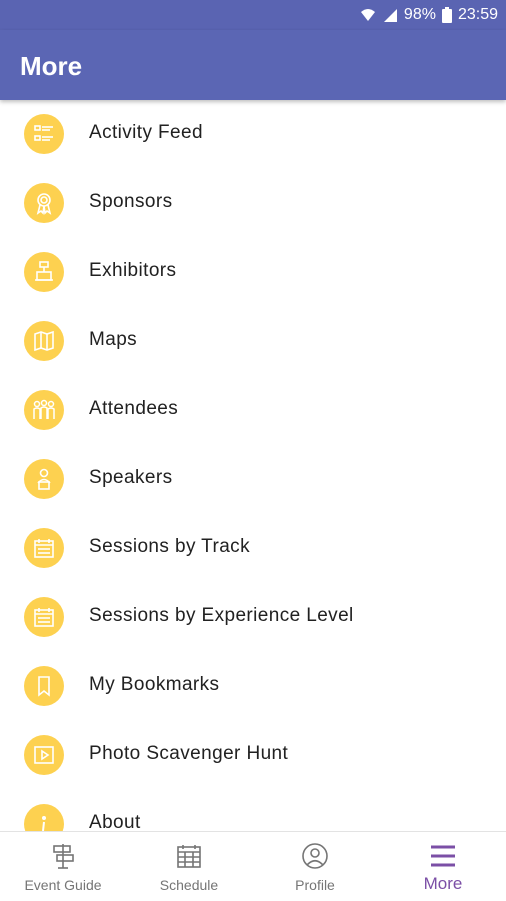 Image resolution: width=506 pixels, height=901 pixels. I want to click on menu-item-label: Maps, so click(113, 339).